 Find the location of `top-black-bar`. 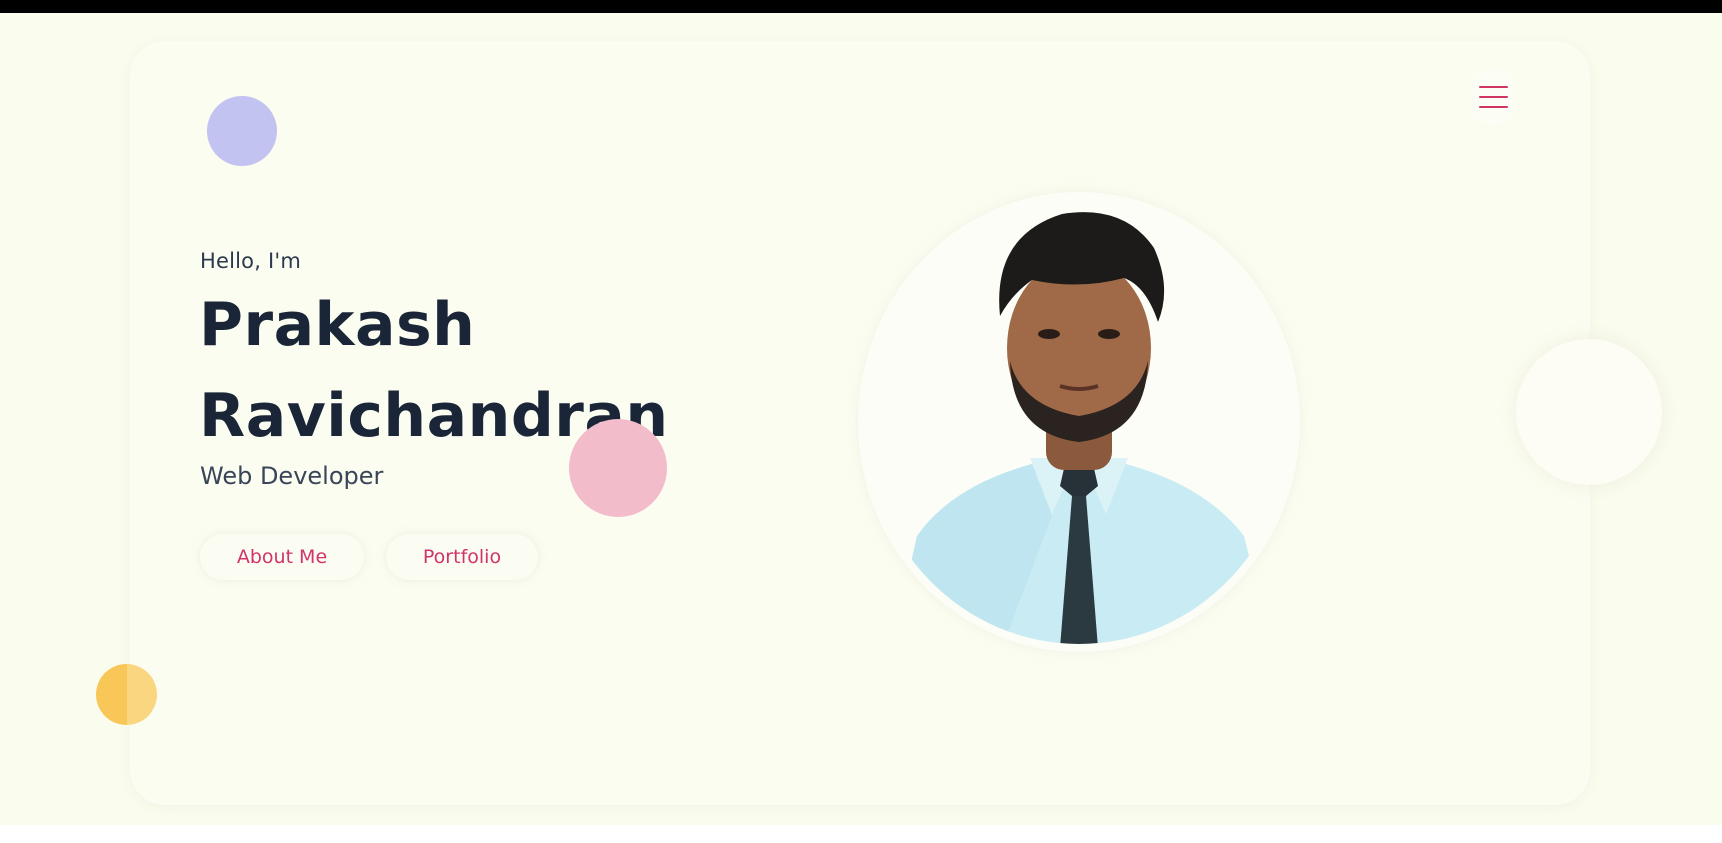

top-black-bar is located at coordinates (861, 6).